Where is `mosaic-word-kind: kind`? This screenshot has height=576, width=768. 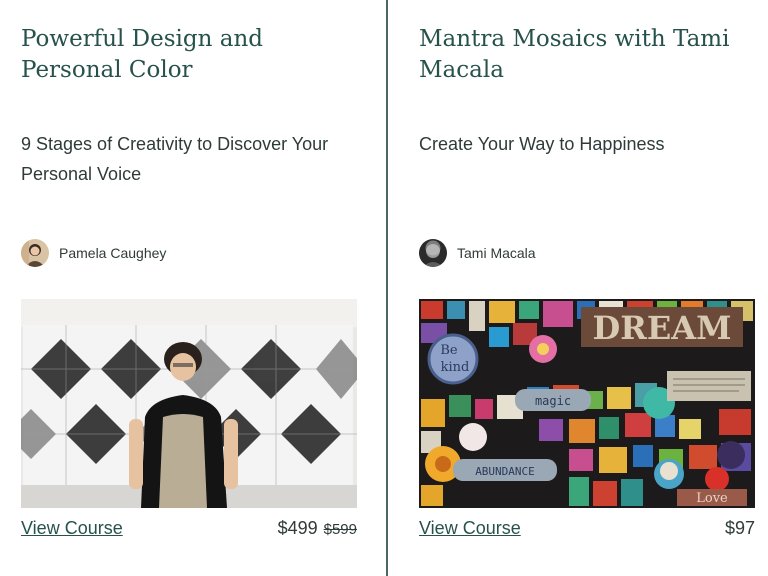 mosaic-word-kind: kind is located at coordinates (455, 367).